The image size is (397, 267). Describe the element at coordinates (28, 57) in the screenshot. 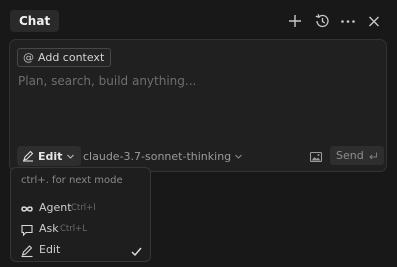

I see `at-sign-icon: @` at that location.